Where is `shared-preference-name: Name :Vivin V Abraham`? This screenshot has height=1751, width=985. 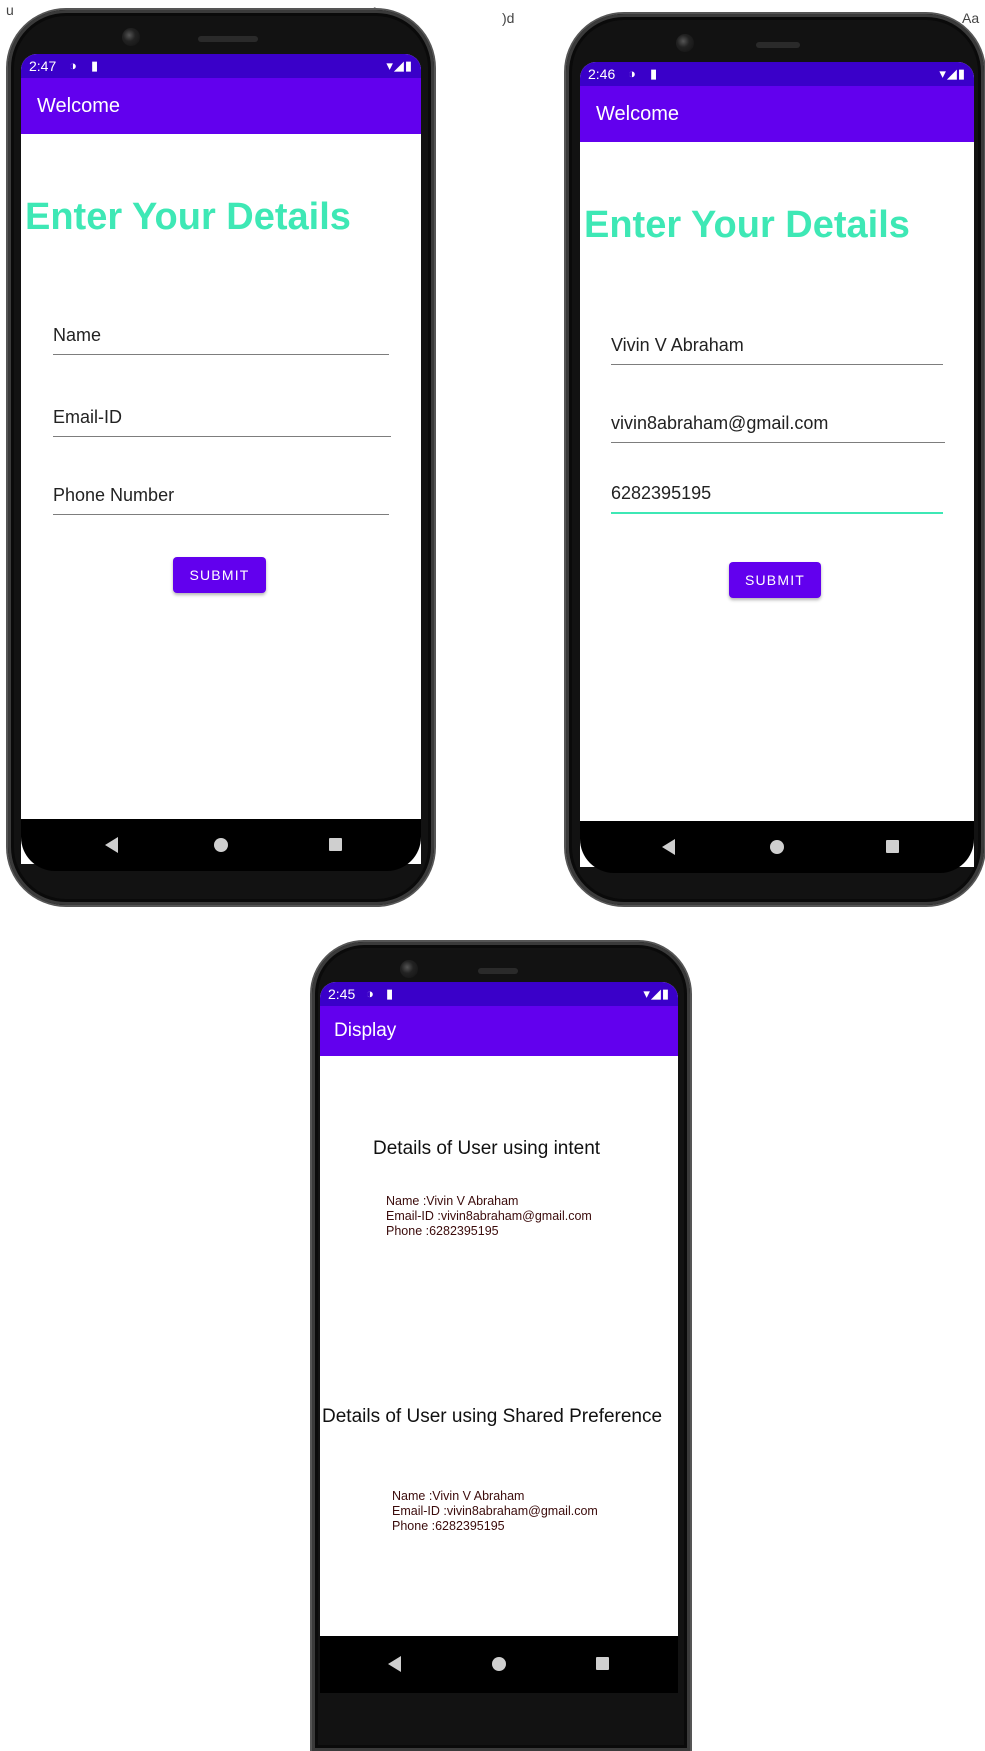 shared-preference-name: Name :Vivin V Abraham is located at coordinates (458, 1496).